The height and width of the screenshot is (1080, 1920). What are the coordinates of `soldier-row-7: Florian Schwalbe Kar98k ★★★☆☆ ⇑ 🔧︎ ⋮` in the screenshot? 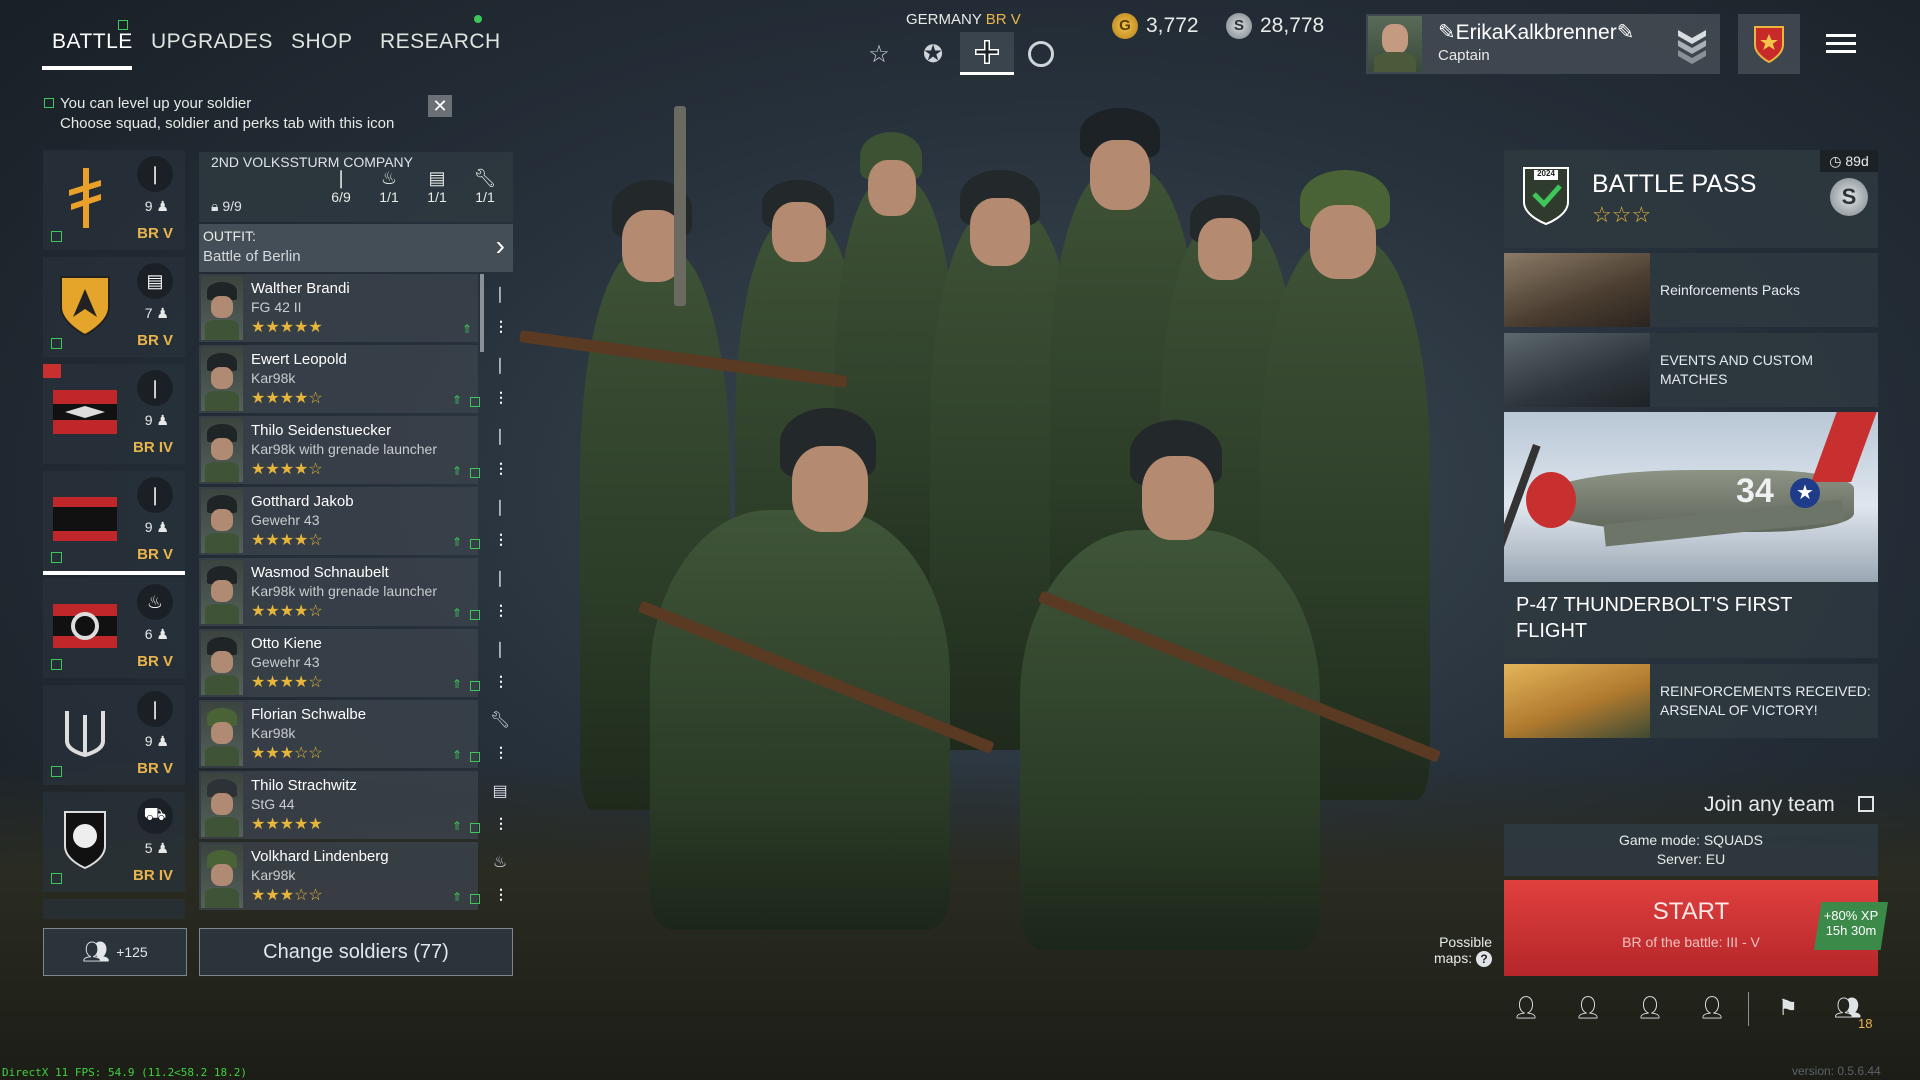 It's located at (354, 734).